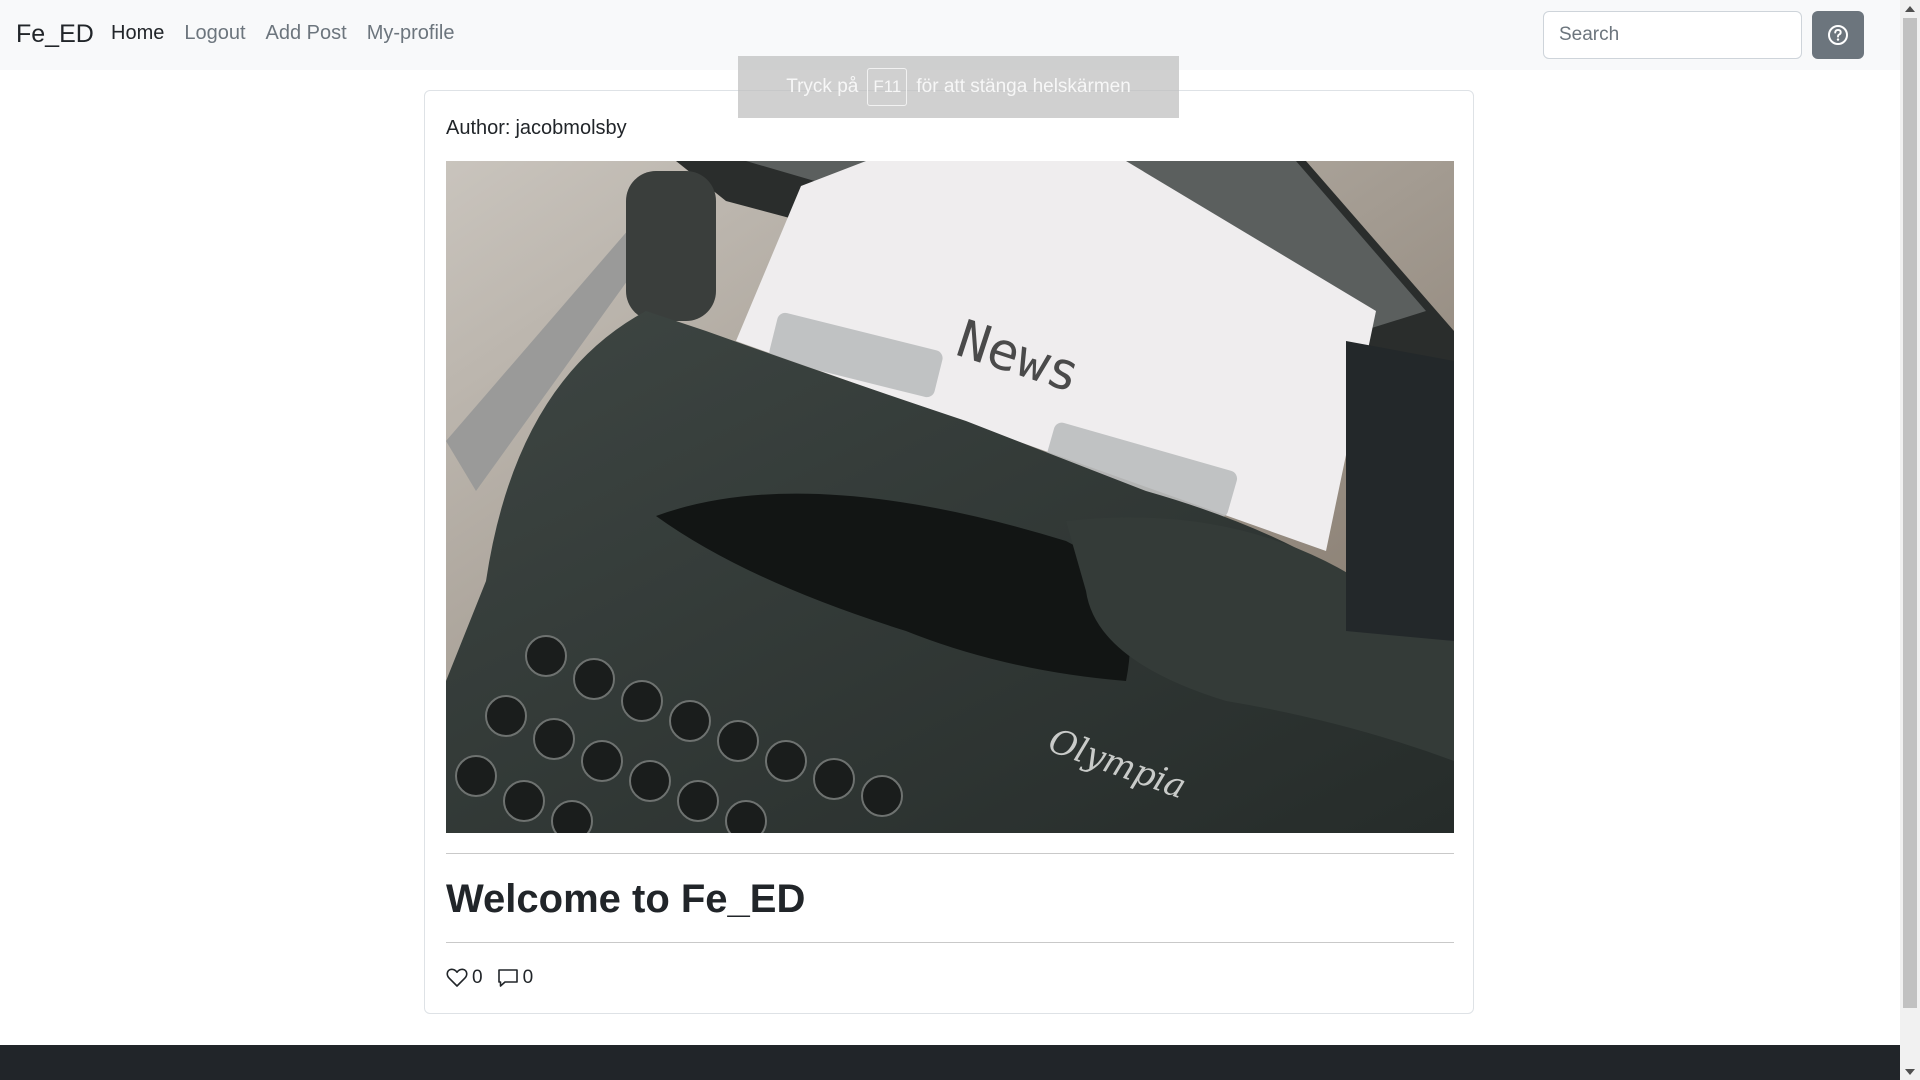 This screenshot has height=1080, width=1920. I want to click on heart-icon, so click(457, 977).